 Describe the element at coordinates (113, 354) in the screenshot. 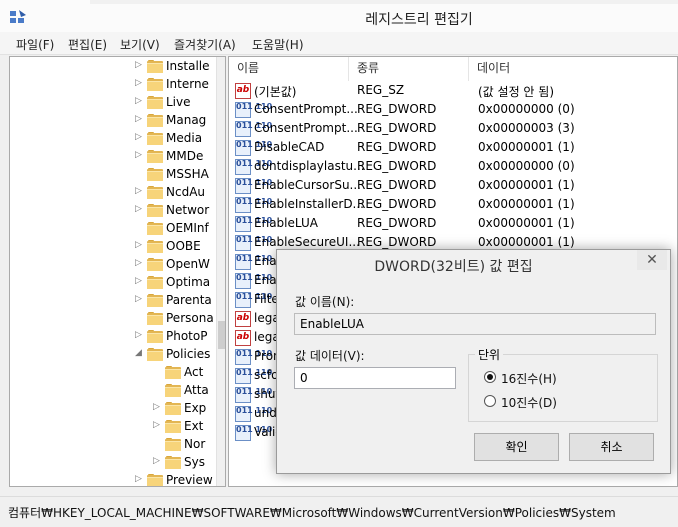

I see `tree-item: ◢ Policies` at that location.